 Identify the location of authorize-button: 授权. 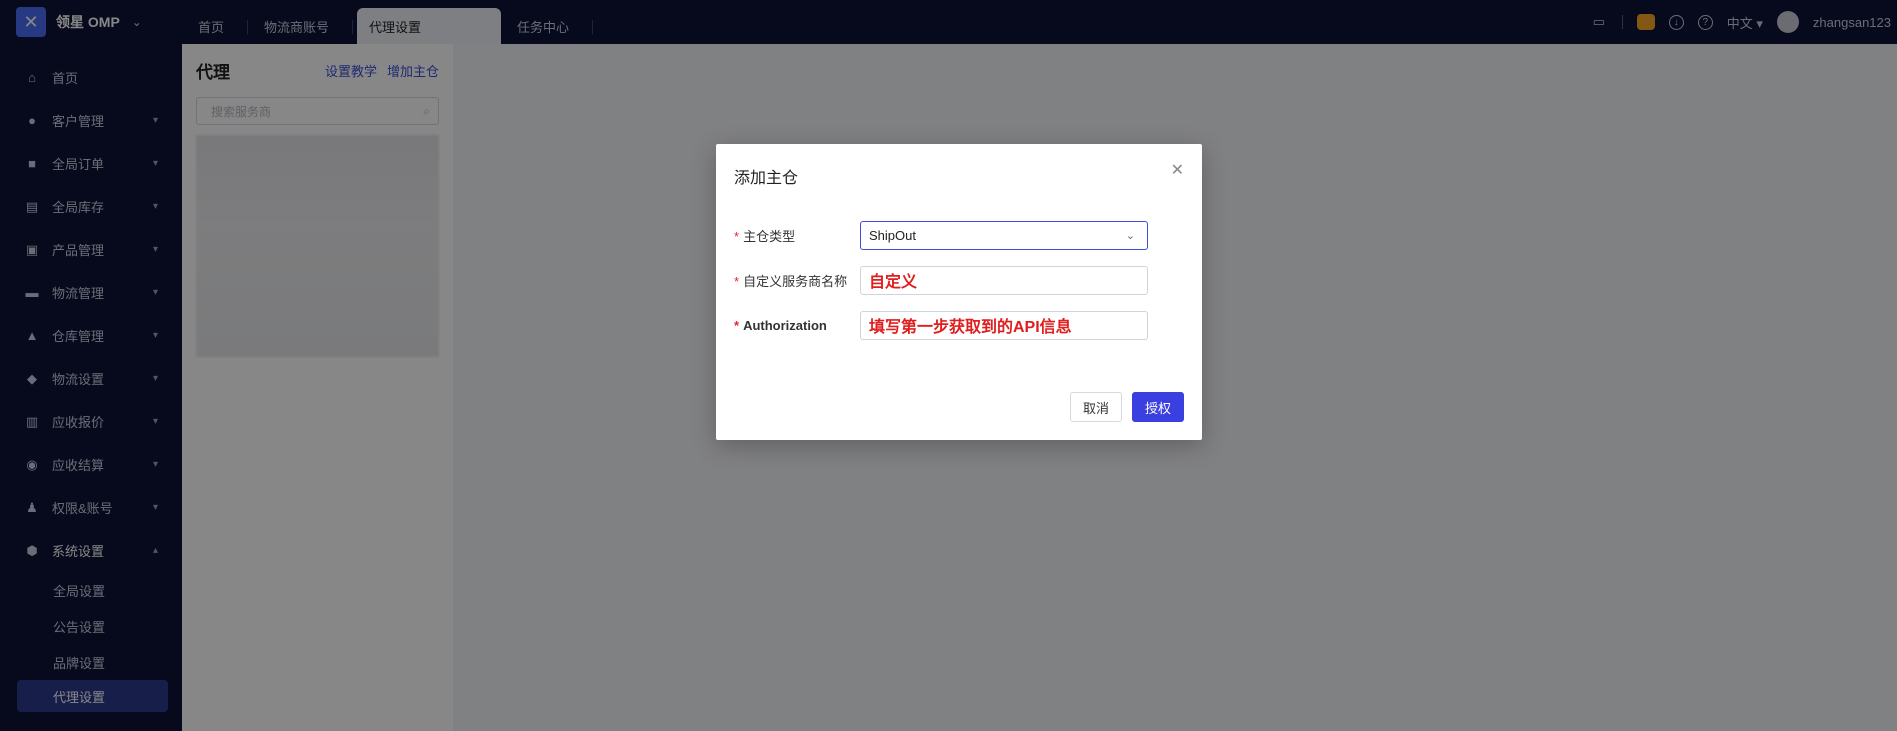
(1157, 407).